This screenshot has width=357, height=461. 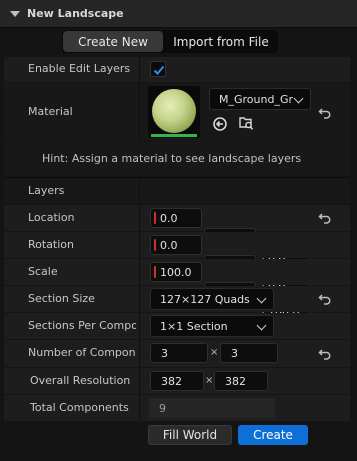 I want to click on enable-edit-layers-checkbox, so click(x=158, y=69).